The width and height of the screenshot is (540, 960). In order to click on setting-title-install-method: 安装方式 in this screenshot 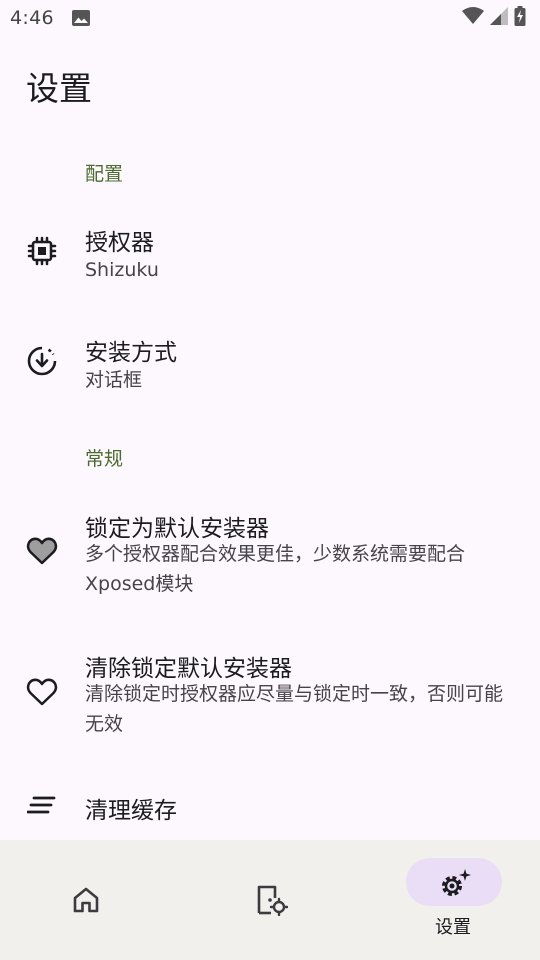, I will do `click(131, 353)`.